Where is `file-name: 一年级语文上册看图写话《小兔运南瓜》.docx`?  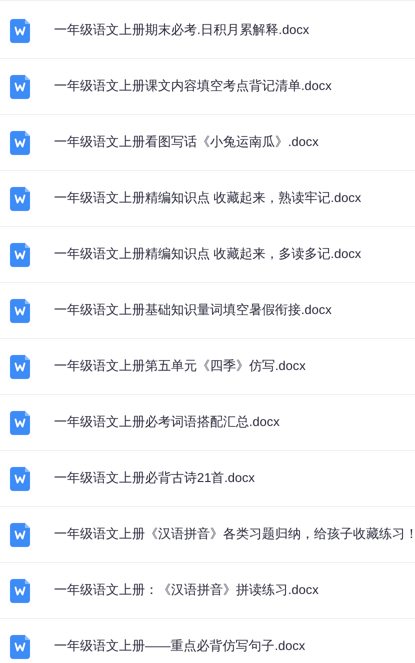
file-name: 一年级语文上册看图写话《小兔运南瓜》.docx is located at coordinates (186, 142).